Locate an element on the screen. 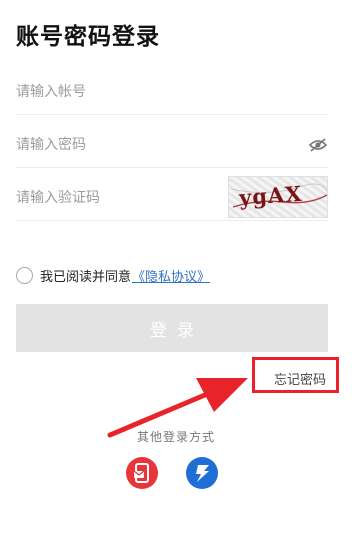  other-login-label: 其他登录方式 is located at coordinates (175, 437).